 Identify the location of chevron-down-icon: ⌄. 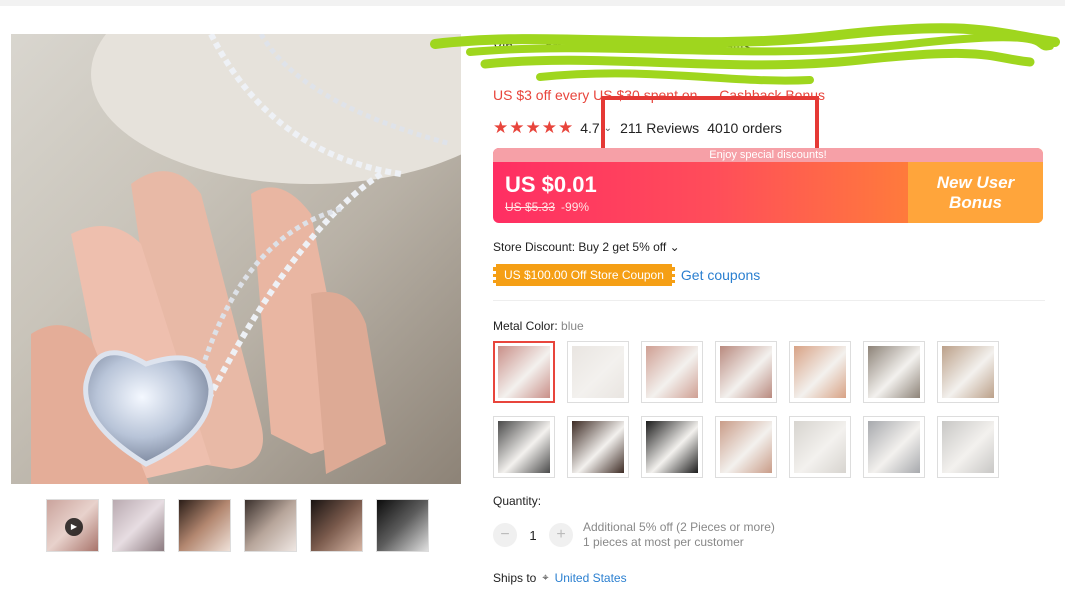
(674, 247).